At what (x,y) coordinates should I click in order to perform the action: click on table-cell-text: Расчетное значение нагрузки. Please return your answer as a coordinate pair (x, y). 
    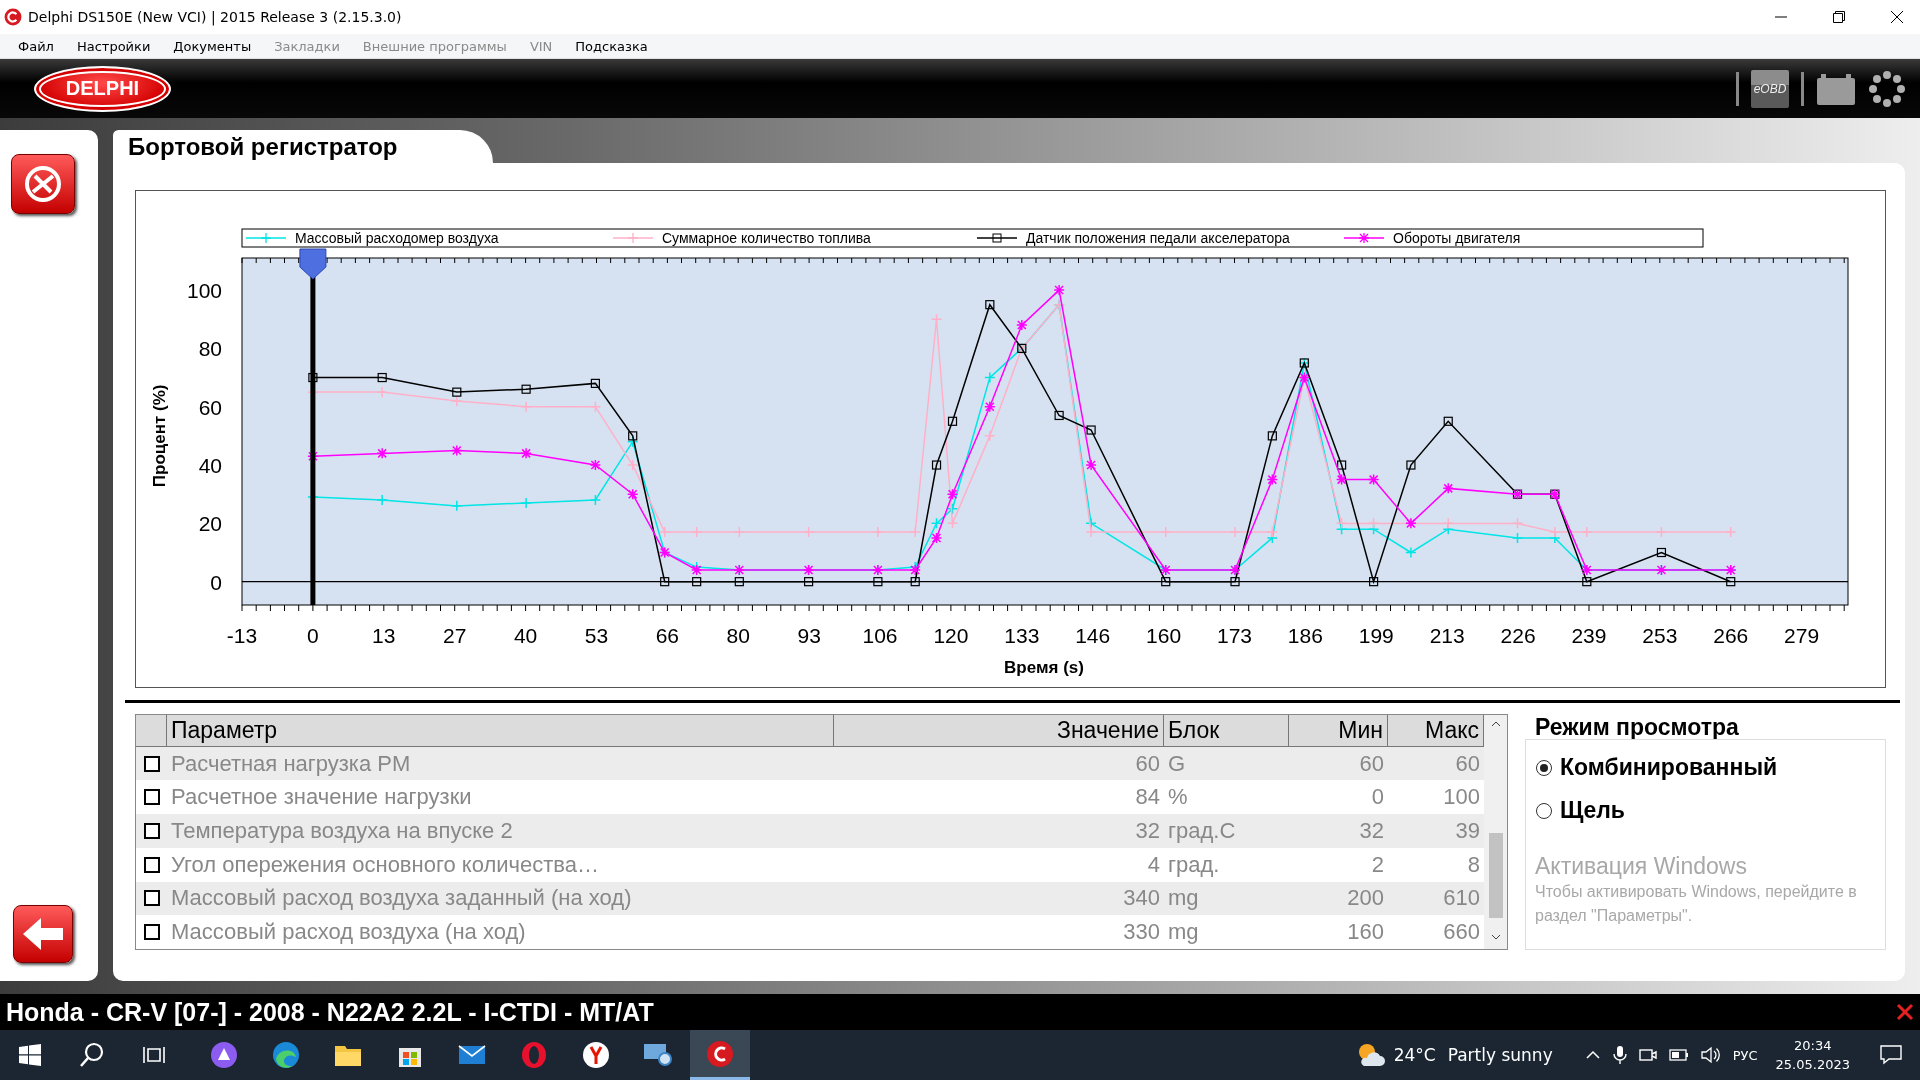
    Looking at the image, I should click on (321, 797).